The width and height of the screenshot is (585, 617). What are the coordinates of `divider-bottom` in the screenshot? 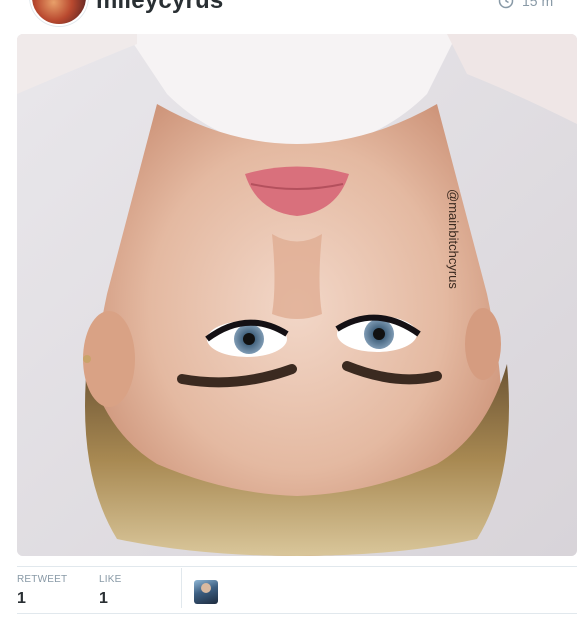 It's located at (297, 613).